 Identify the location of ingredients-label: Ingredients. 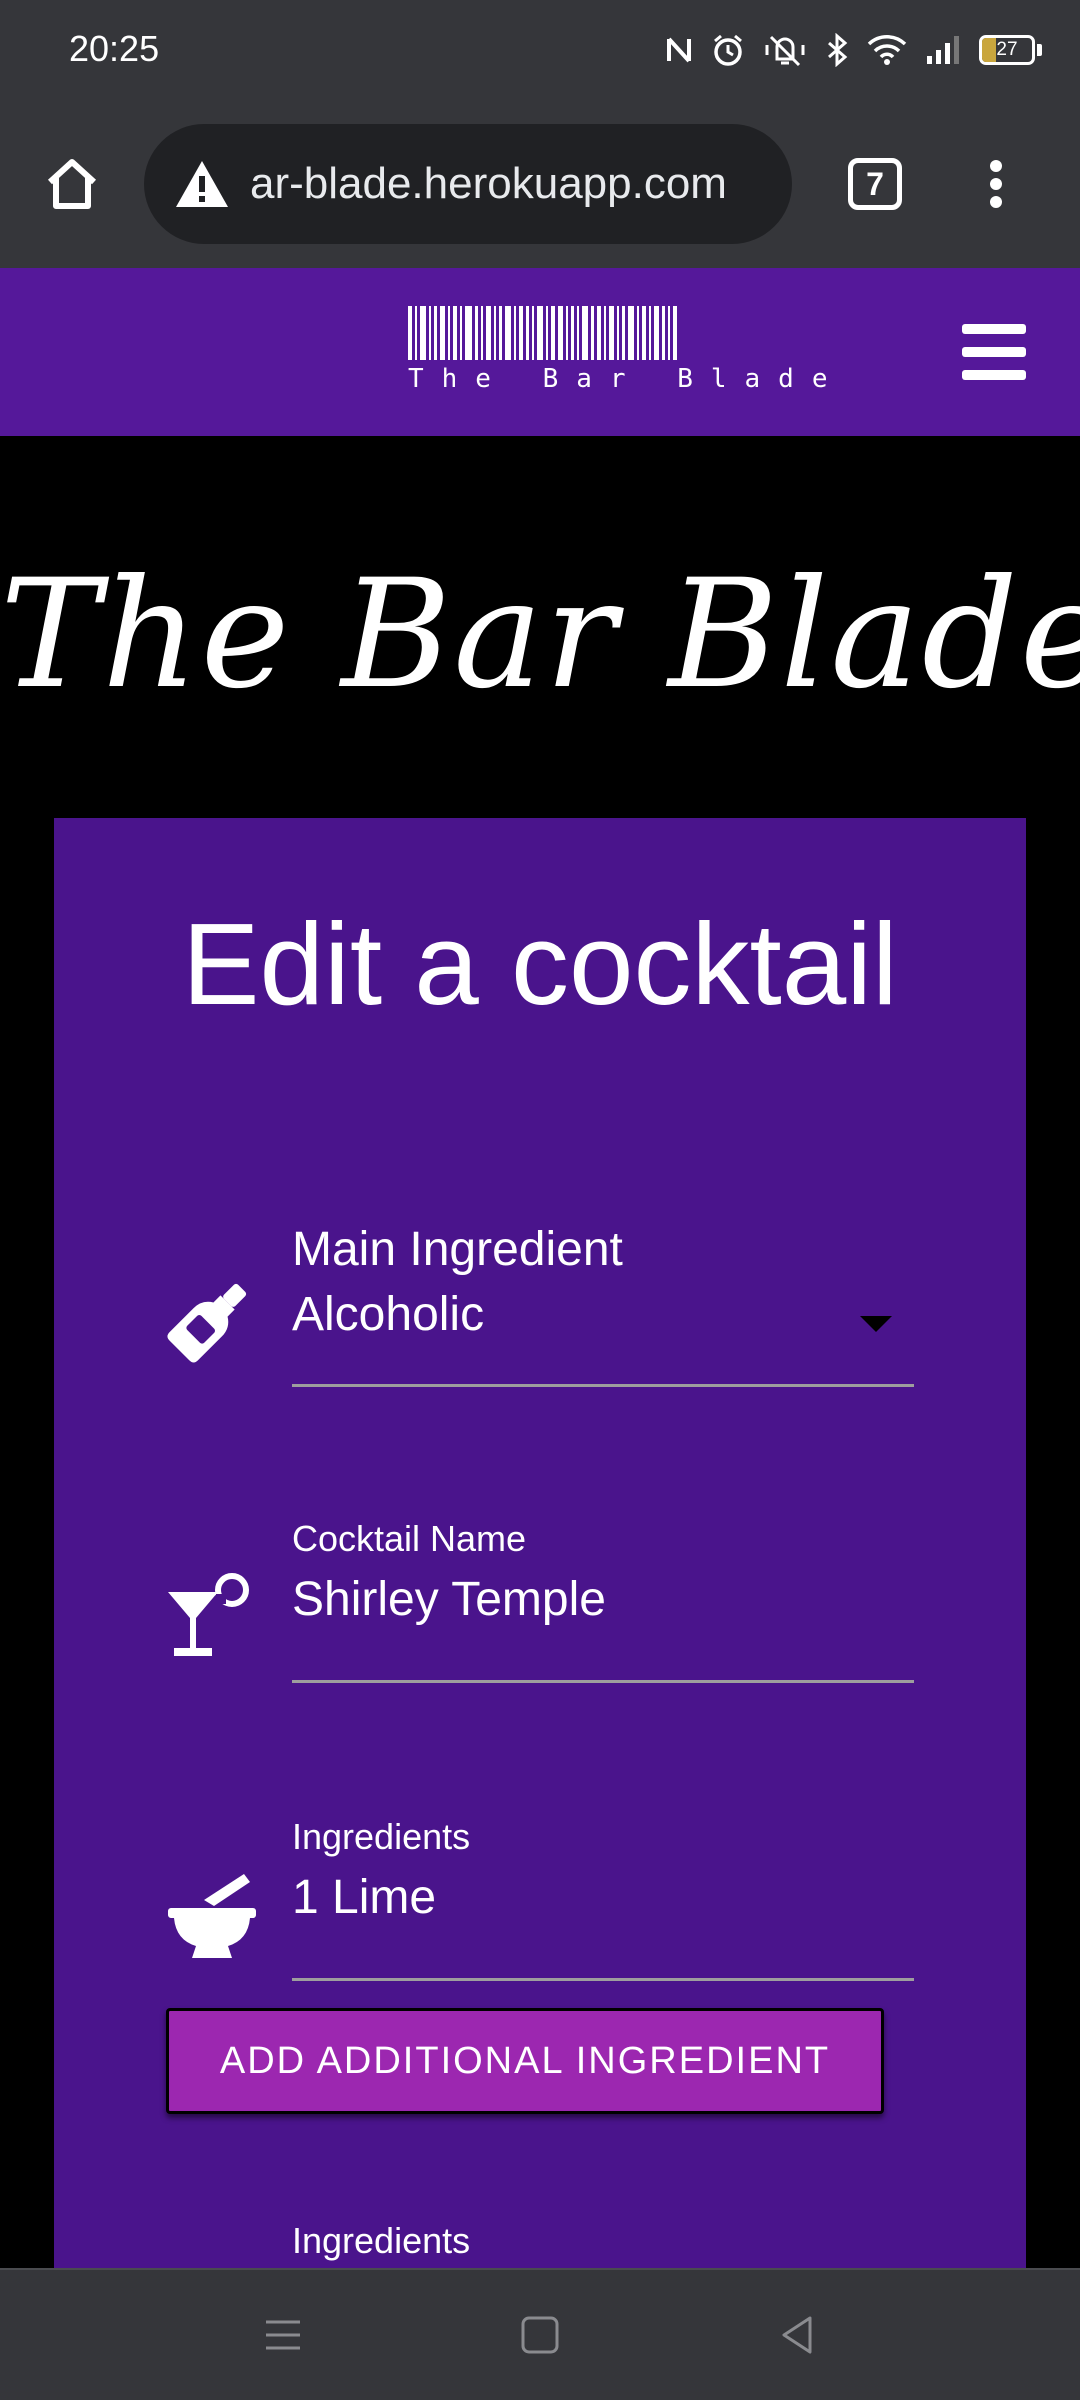
(381, 1836).